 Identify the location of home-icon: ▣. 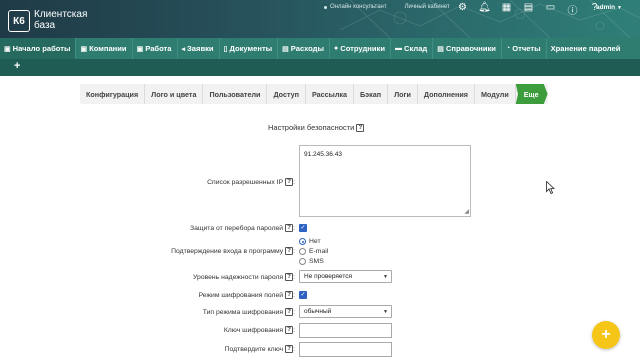
(7, 49).